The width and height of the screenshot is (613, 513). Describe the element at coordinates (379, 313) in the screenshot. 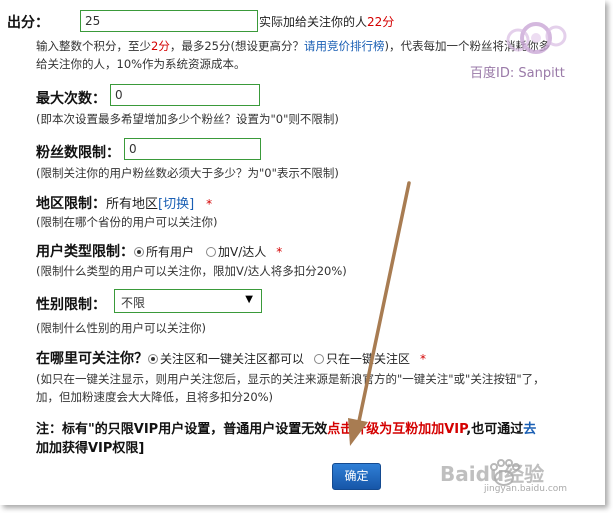

I see `annotation-arrow-icon` at that location.